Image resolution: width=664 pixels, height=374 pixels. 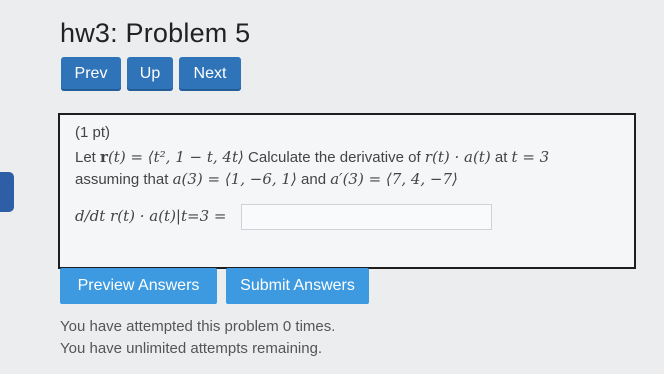 What do you see at coordinates (138, 286) in the screenshot?
I see `preview-answers-button: Preview Answers` at bounding box center [138, 286].